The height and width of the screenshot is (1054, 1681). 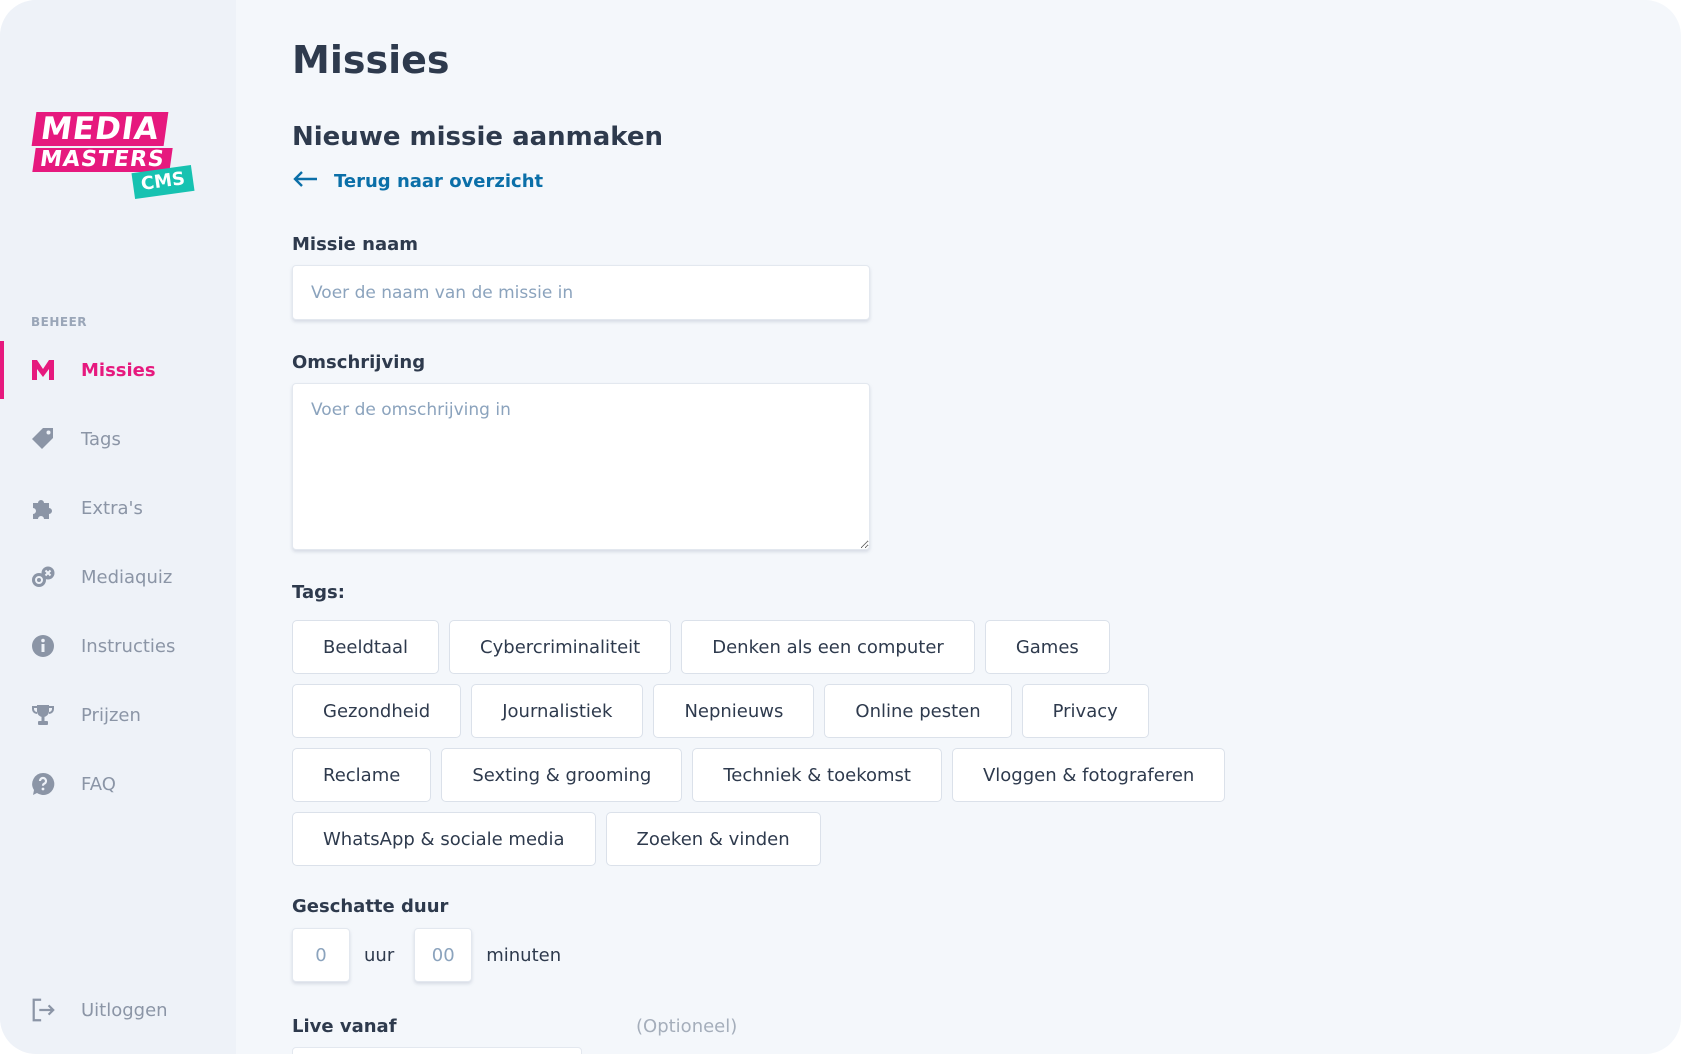 I want to click on sidebar-item-label: Mediaquiz, so click(x=127, y=577).